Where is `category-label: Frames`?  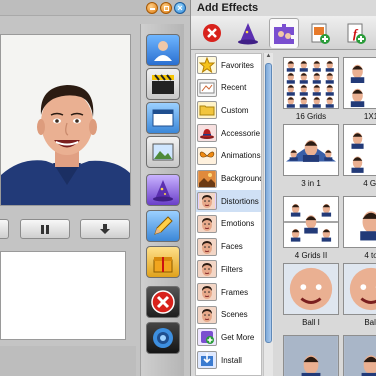
category-label: Frames is located at coordinates (235, 292).